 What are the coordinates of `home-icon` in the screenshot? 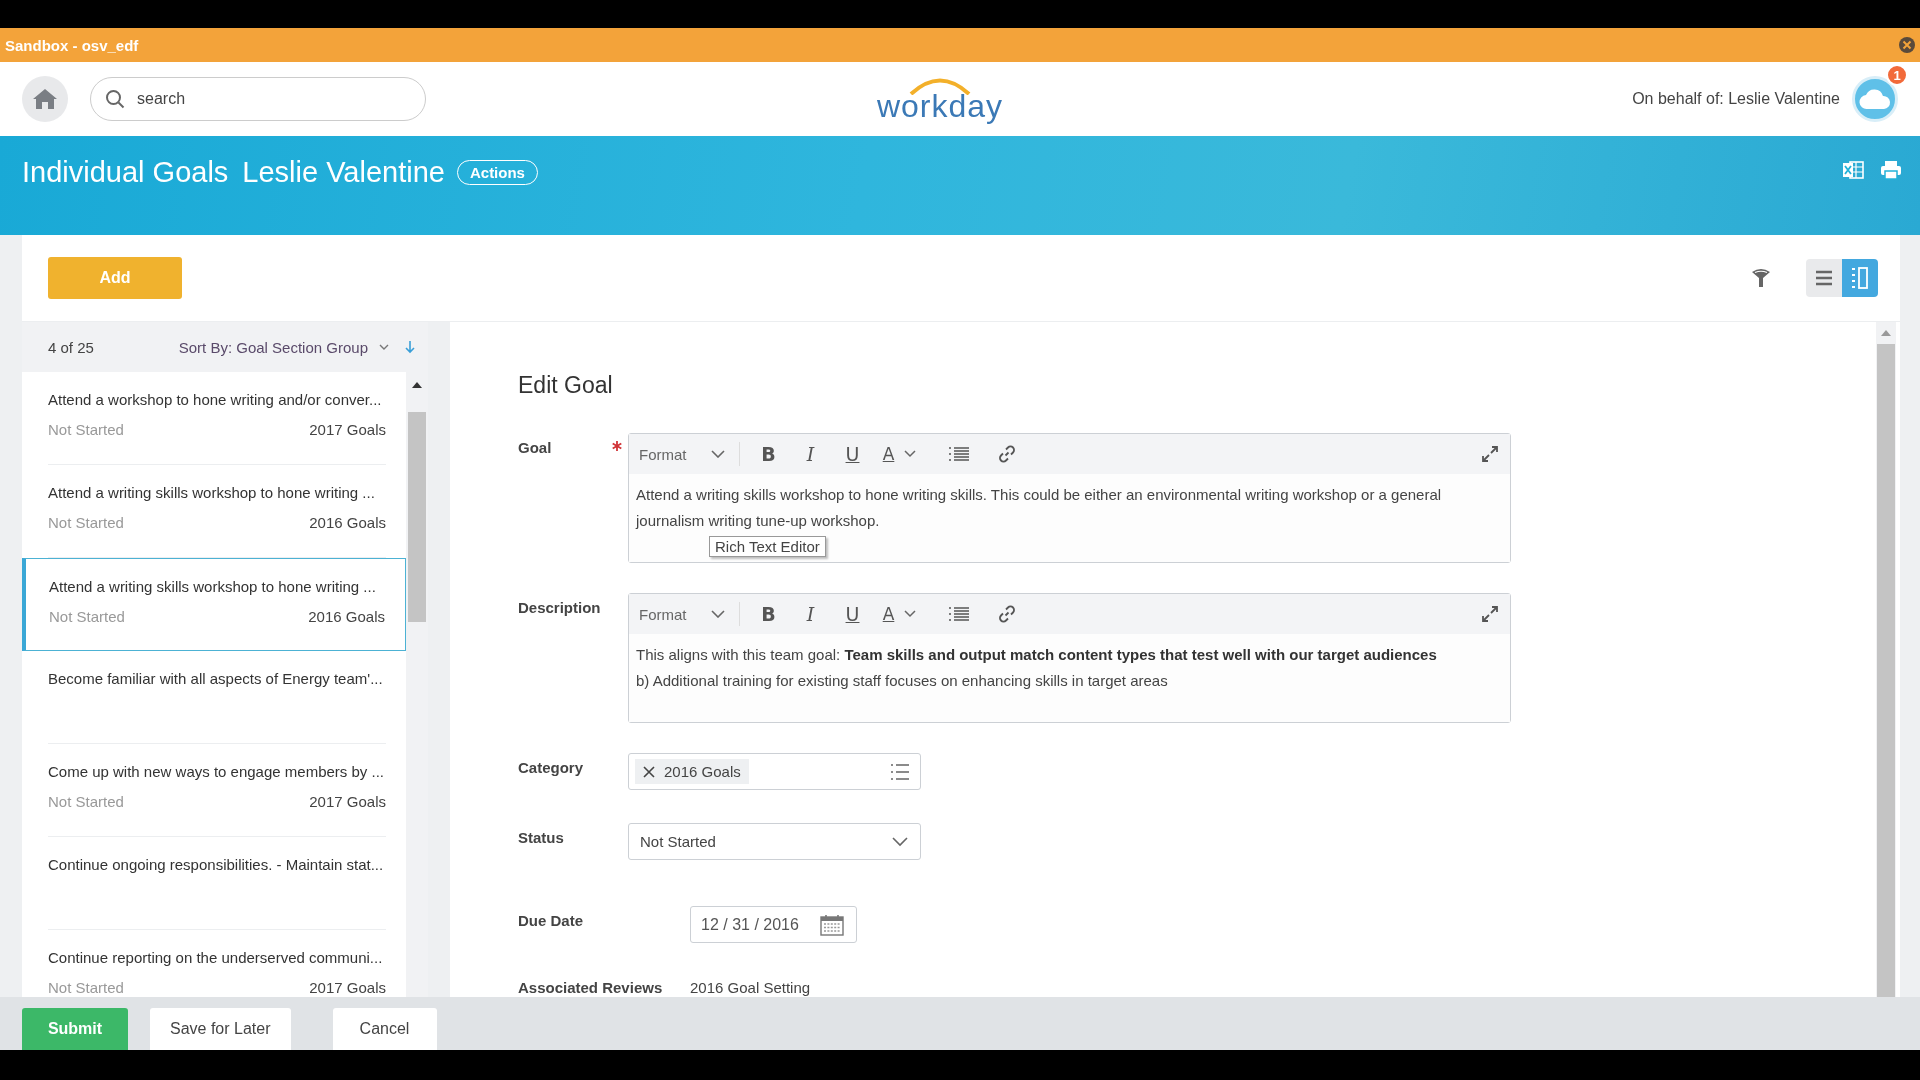 It's located at (45, 99).